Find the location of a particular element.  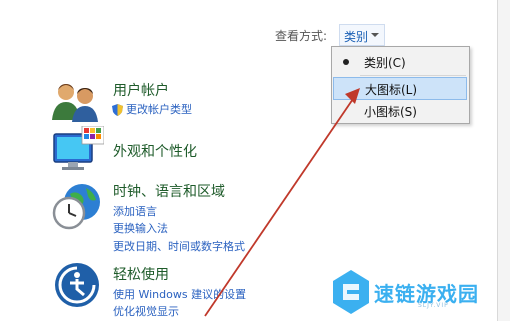

watermark-logo-icon is located at coordinates (351, 292).